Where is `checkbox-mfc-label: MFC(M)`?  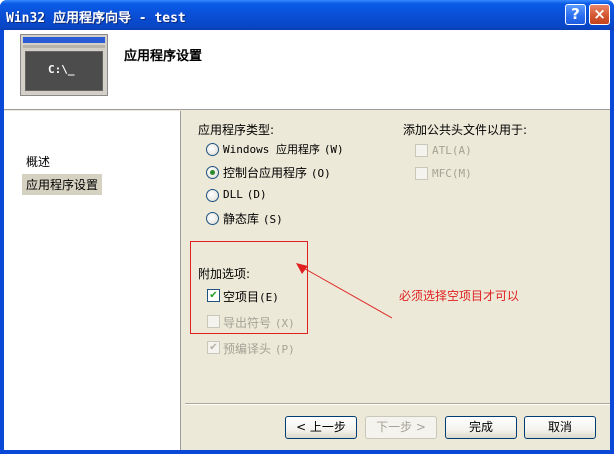 checkbox-mfc-label: MFC(M) is located at coordinates (452, 173).